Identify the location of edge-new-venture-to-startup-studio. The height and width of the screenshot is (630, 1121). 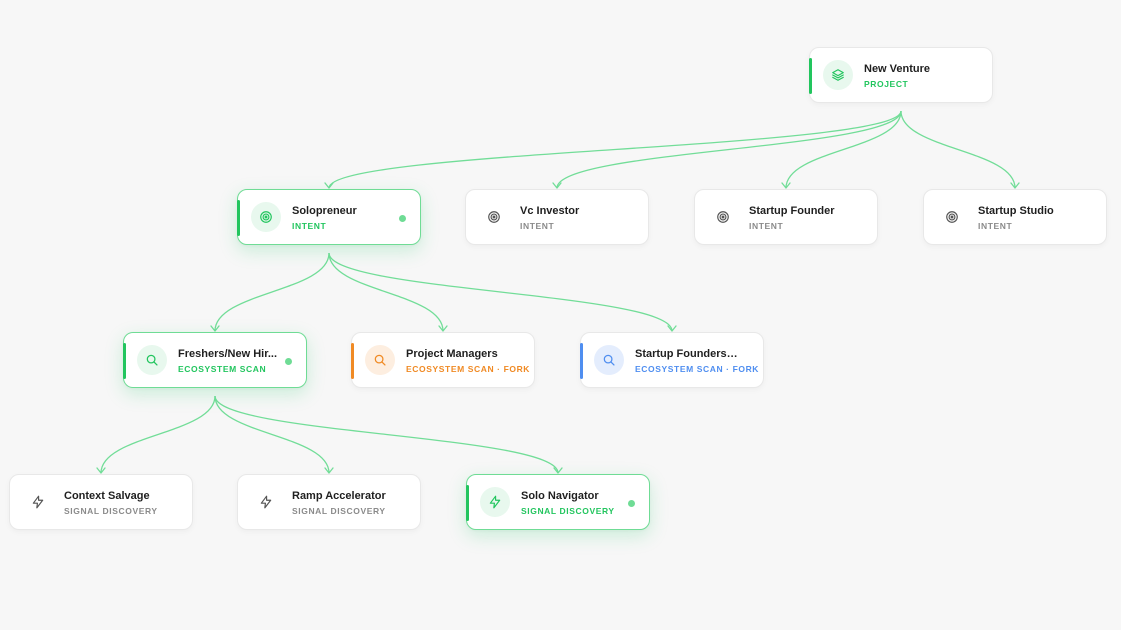
(958, 149).